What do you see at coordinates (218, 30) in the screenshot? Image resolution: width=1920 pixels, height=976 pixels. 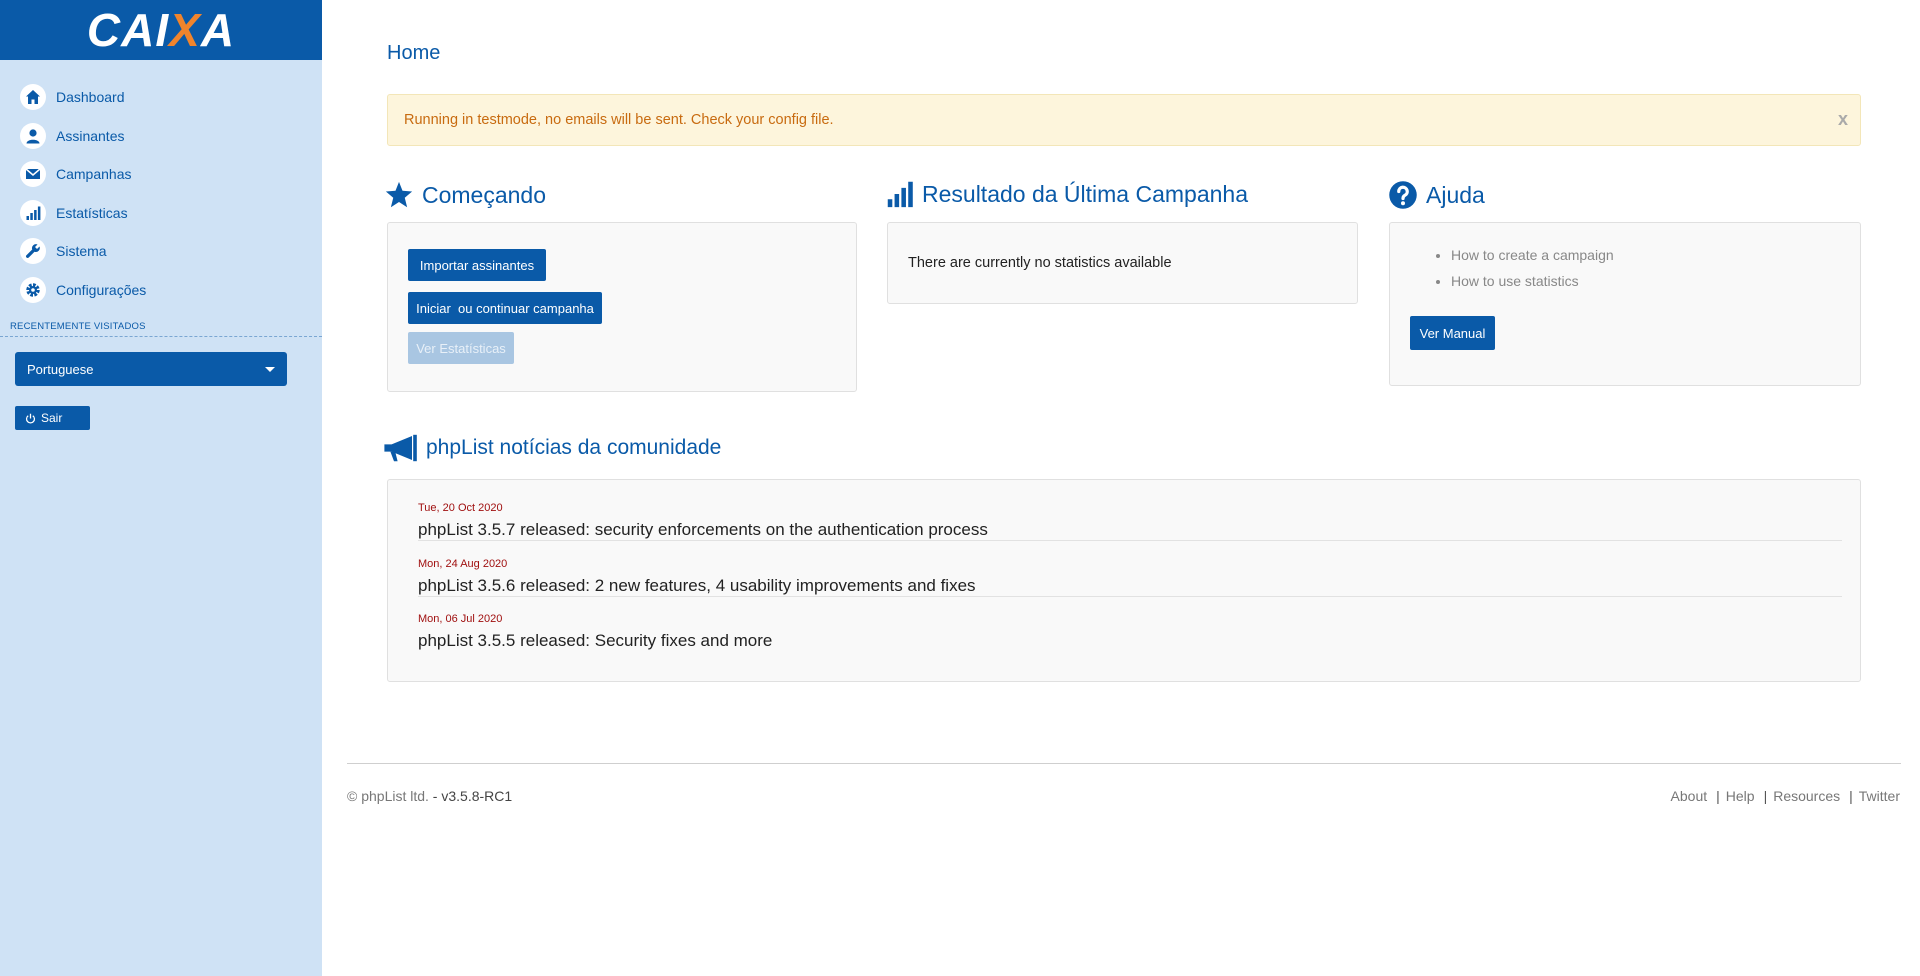 I see `logo-text-right: A` at bounding box center [218, 30].